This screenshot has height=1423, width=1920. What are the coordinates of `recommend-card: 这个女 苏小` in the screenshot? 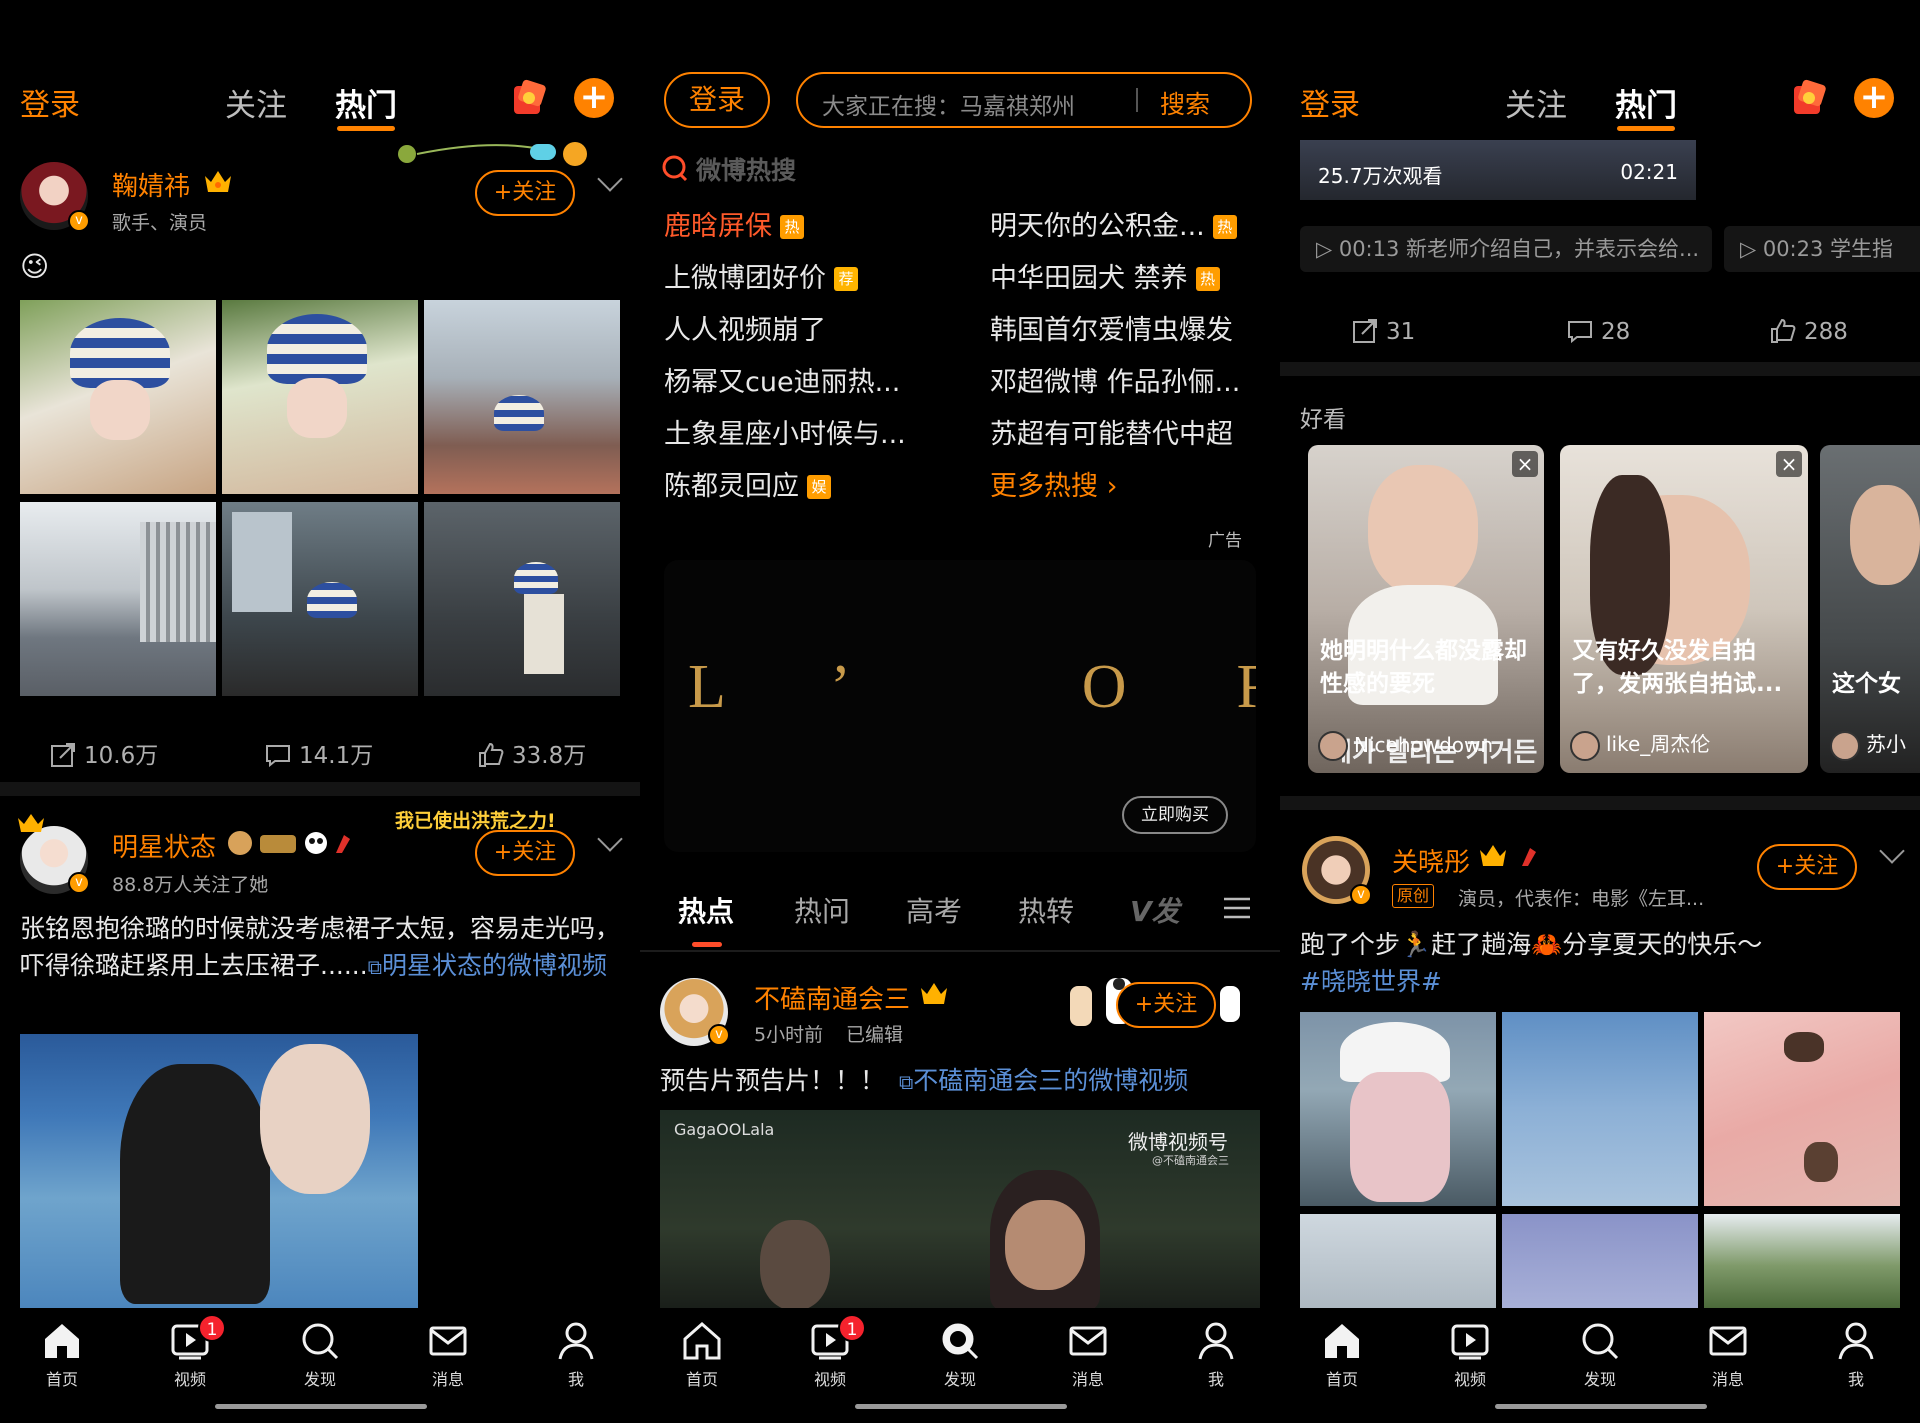 It's located at (1870, 609).